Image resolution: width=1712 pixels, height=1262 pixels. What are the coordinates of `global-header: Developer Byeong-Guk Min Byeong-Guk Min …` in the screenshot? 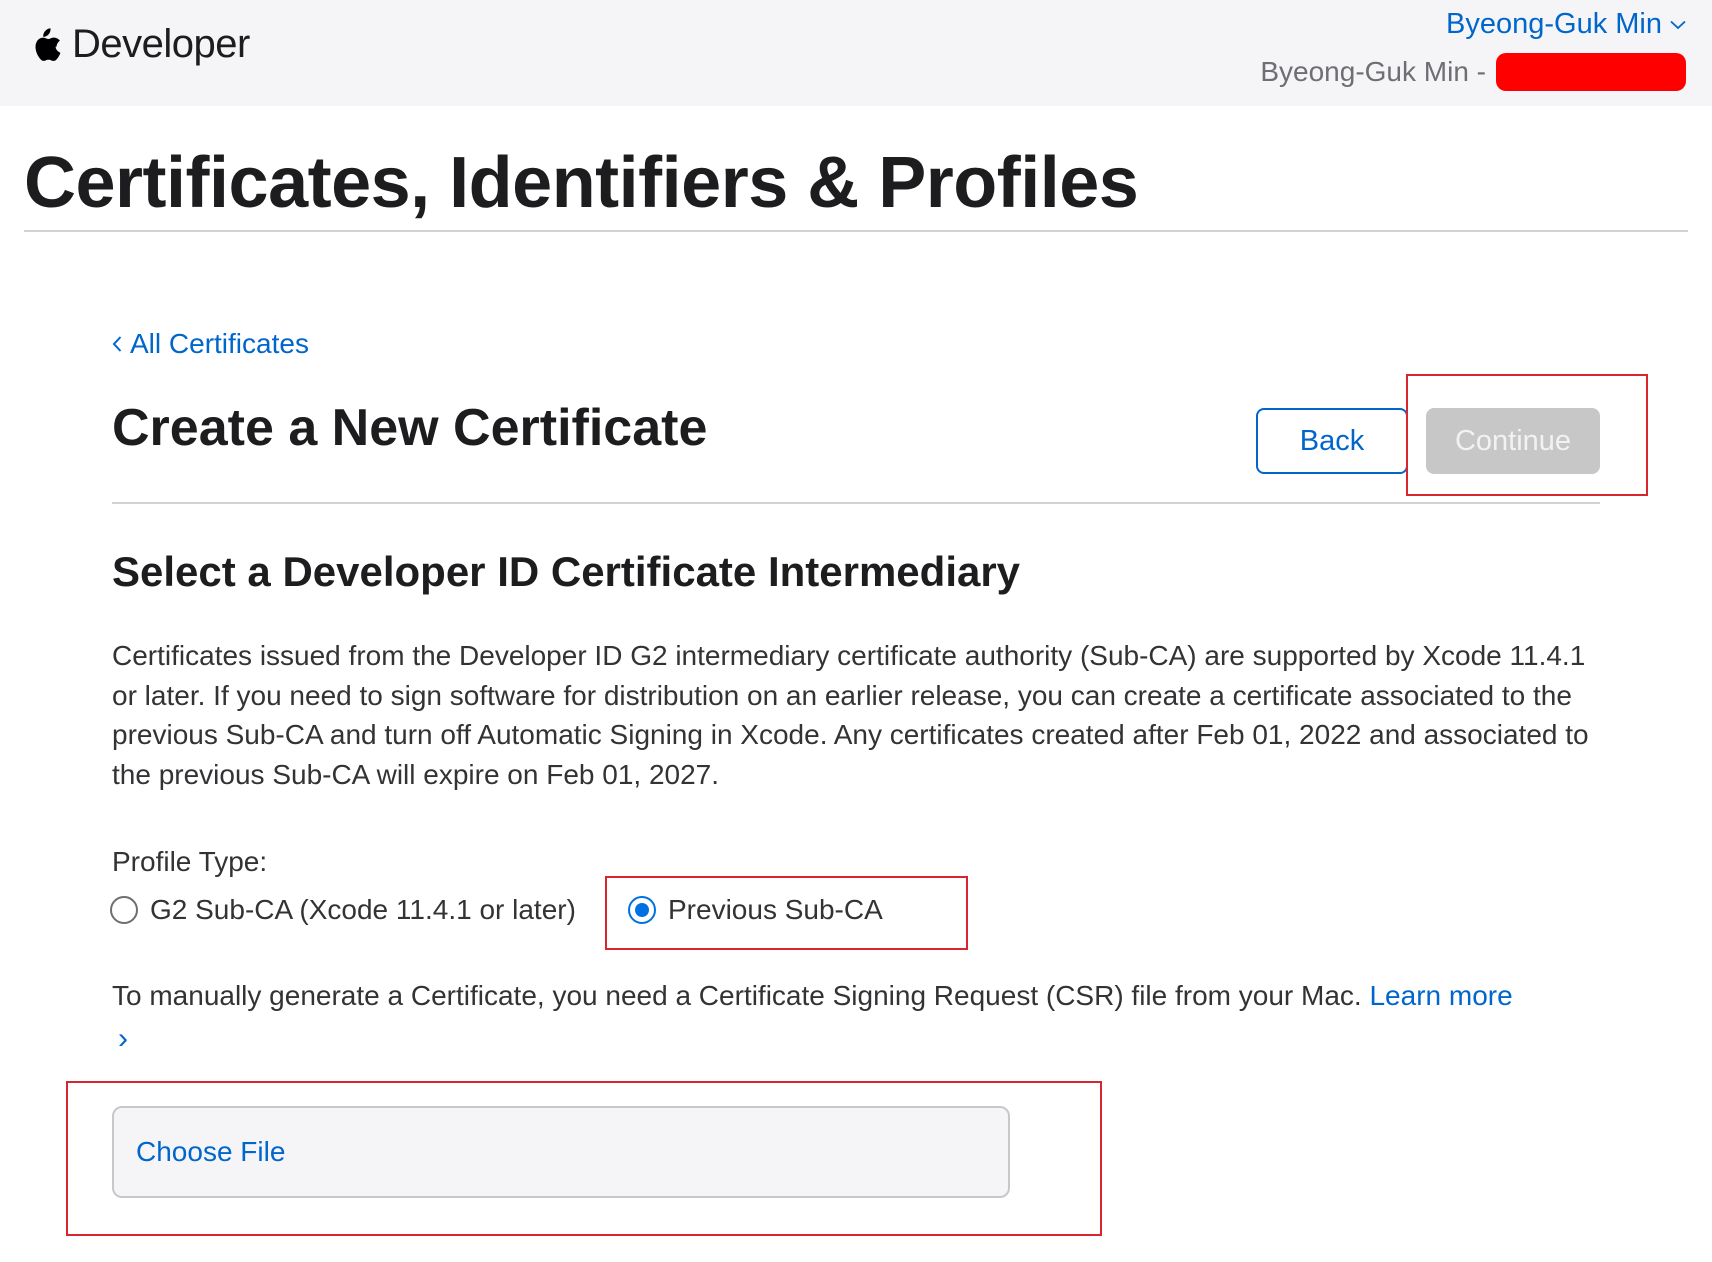 It's located at (856, 53).